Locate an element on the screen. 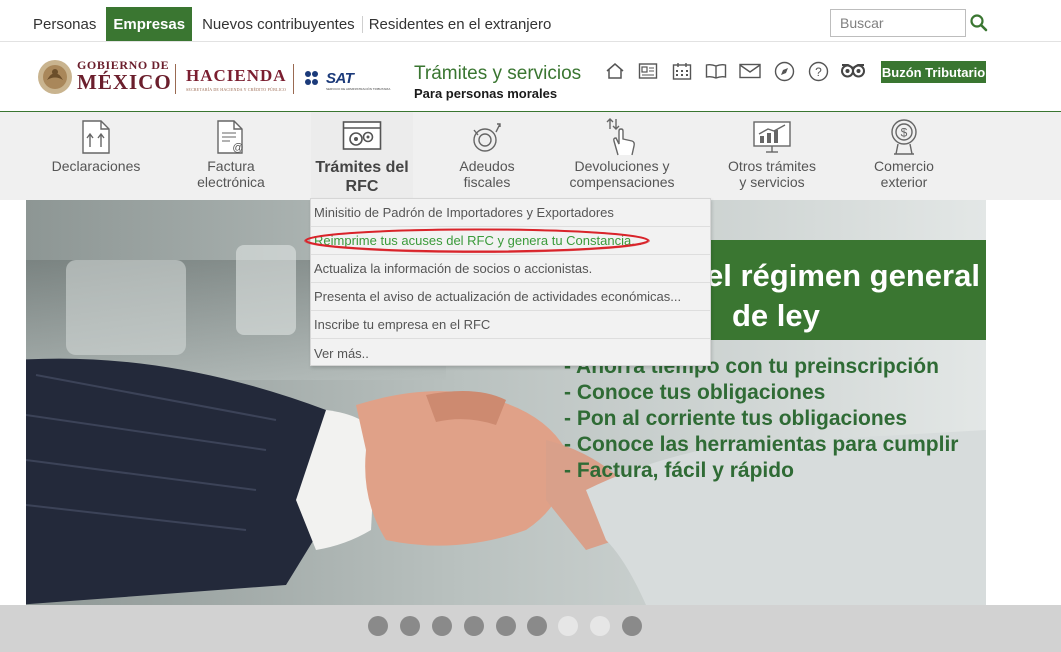 The image size is (1061, 652). hacienda-subtitle: SECRETARÍA DE HACIENDA Y CRÉDITO PÚBLICO is located at coordinates (236, 89).